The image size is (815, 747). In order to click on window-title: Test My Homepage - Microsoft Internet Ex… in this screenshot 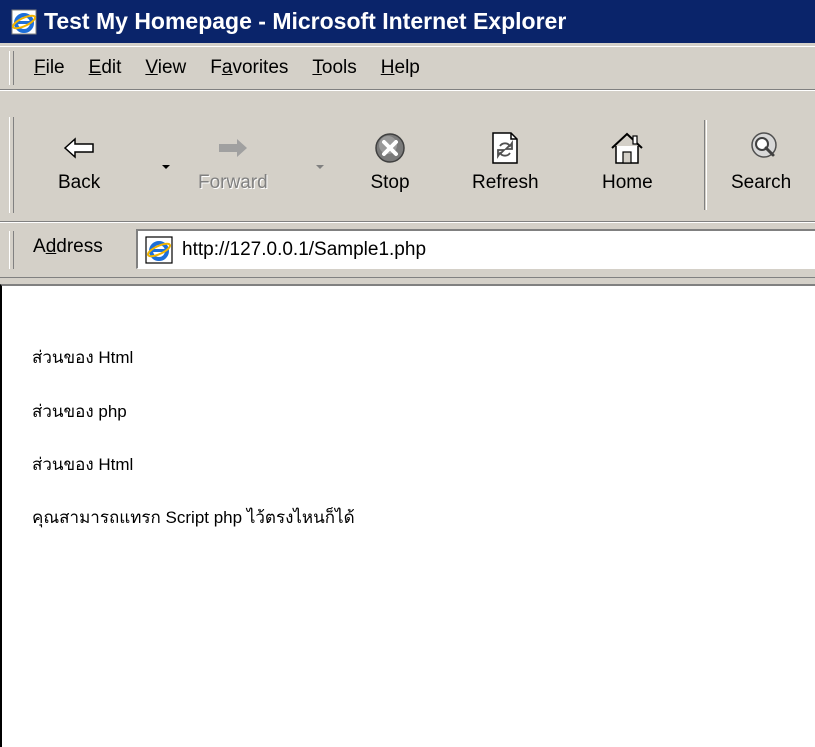, I will do `click(305, 21)`.